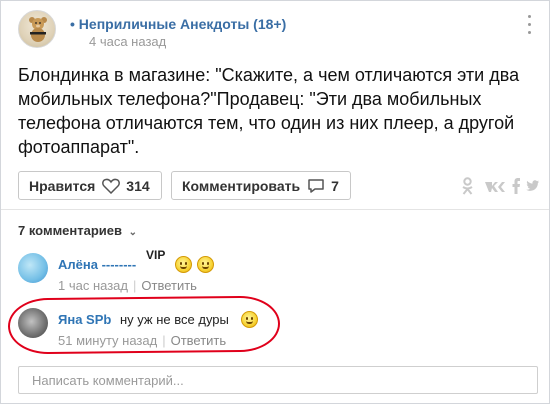  What do you see at coordinates (107, 340) in the screenshot?
I see `comment-time: 51 минуту назад` at bounding box center [107, 340].